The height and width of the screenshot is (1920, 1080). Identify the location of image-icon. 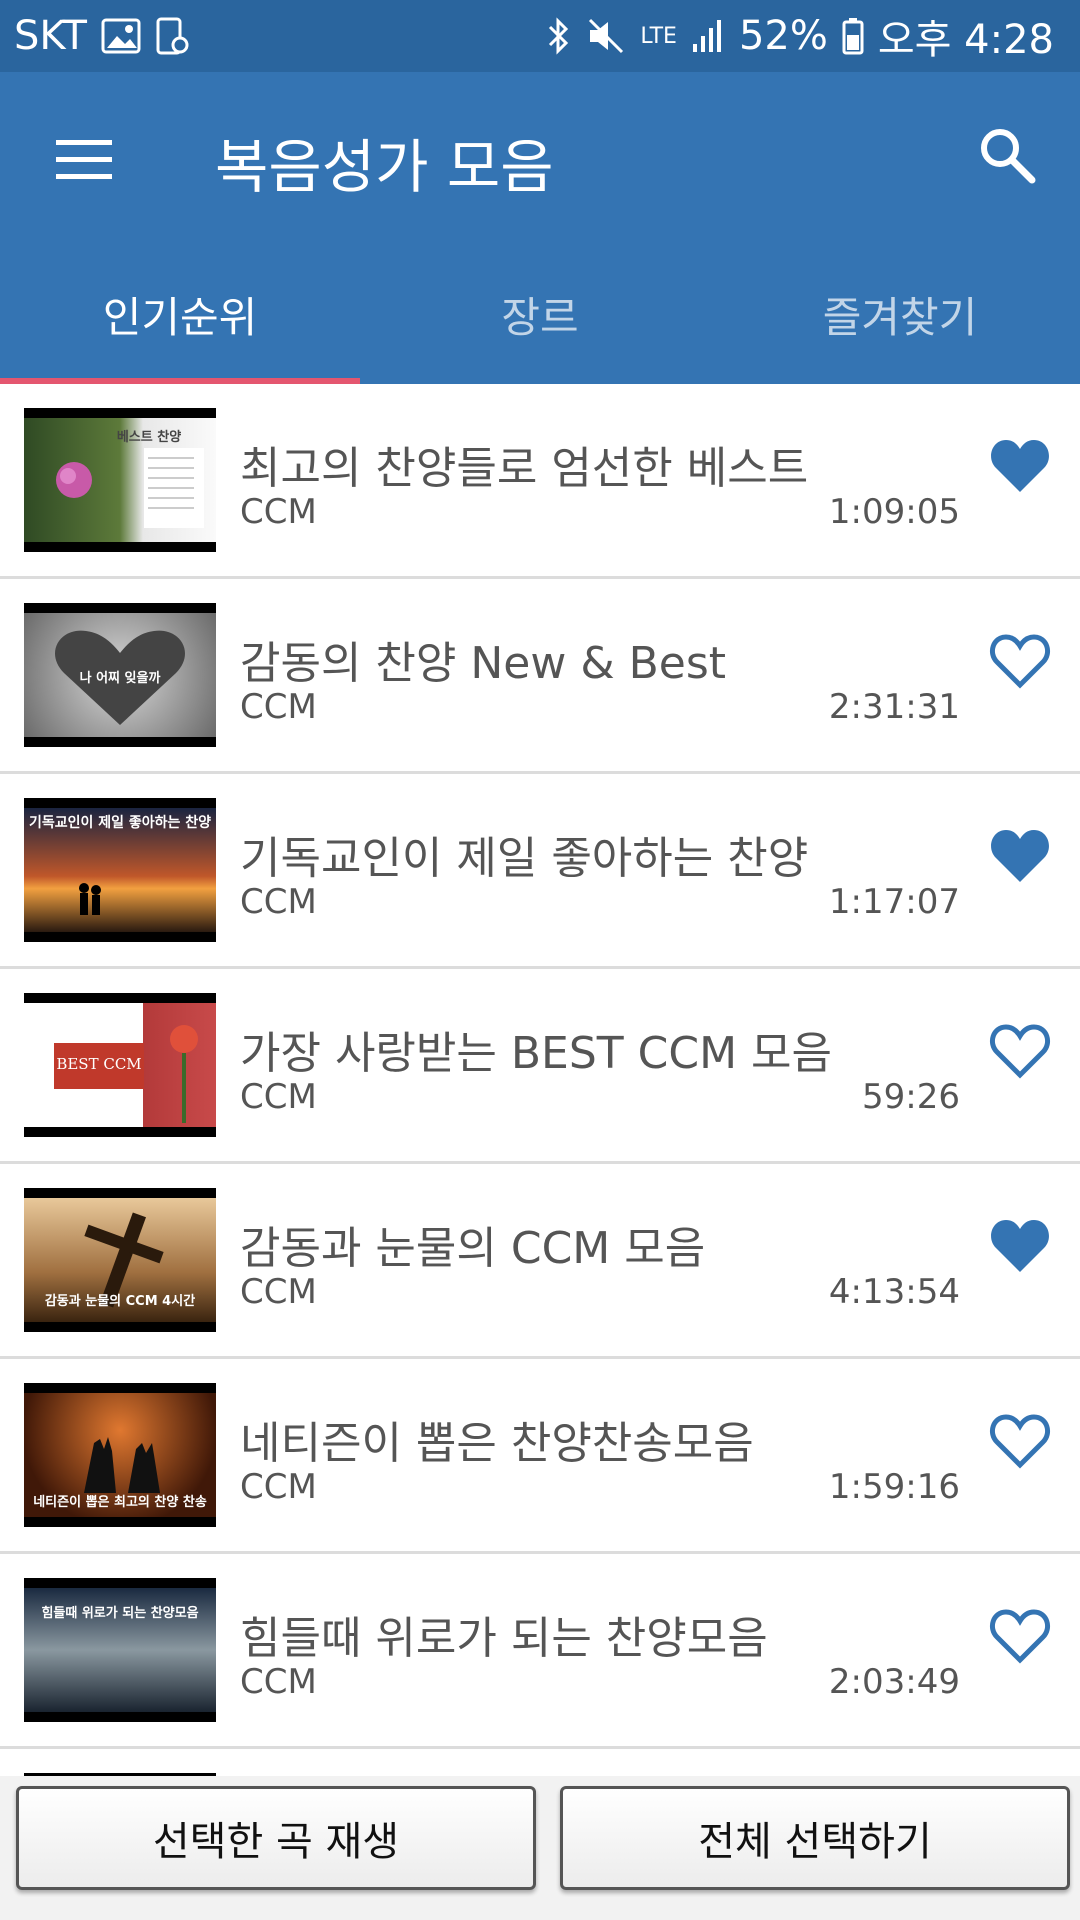
(121, 36).